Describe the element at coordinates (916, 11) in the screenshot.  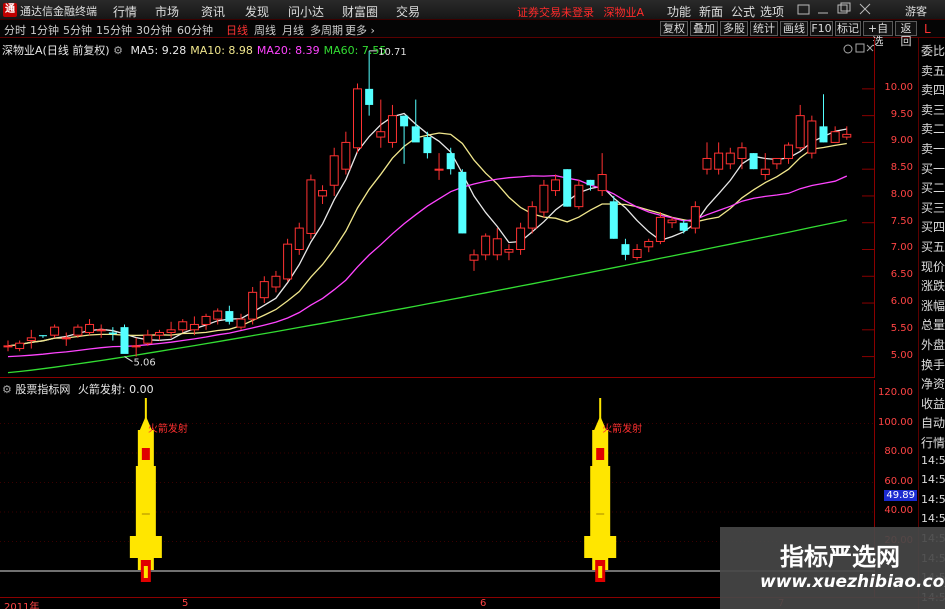
I see `guest-label: 游客` at that location.